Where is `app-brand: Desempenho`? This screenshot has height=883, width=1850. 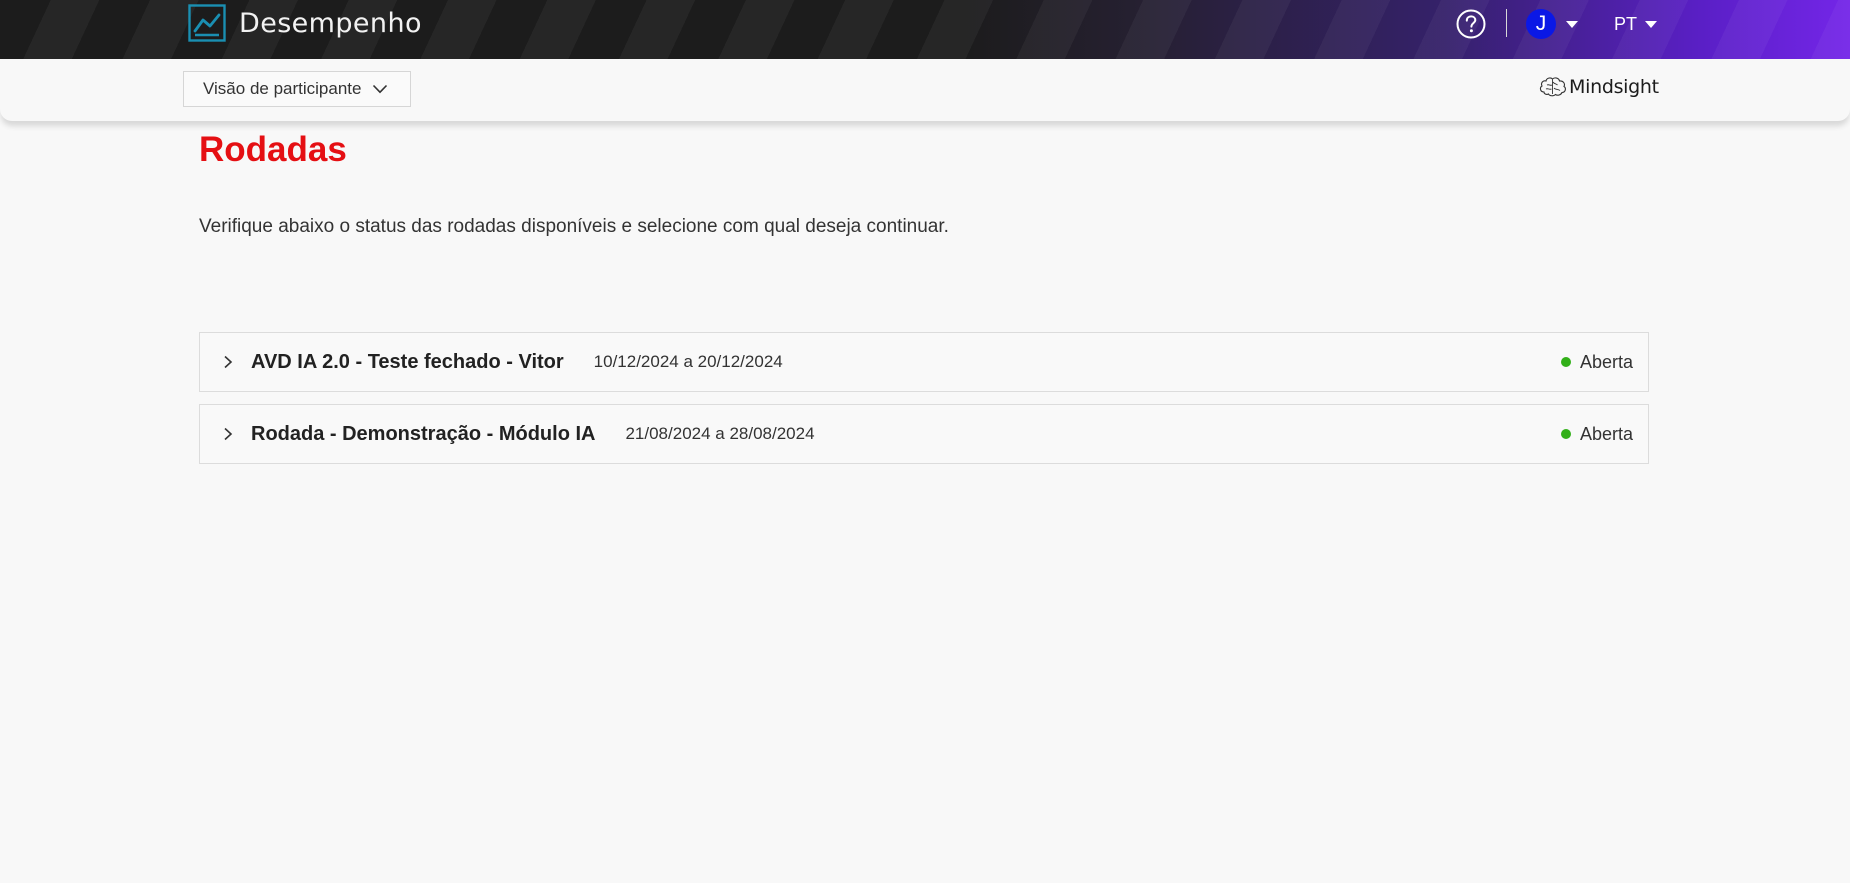 app-brand: Desempenho is located at coordinates (305, 23).